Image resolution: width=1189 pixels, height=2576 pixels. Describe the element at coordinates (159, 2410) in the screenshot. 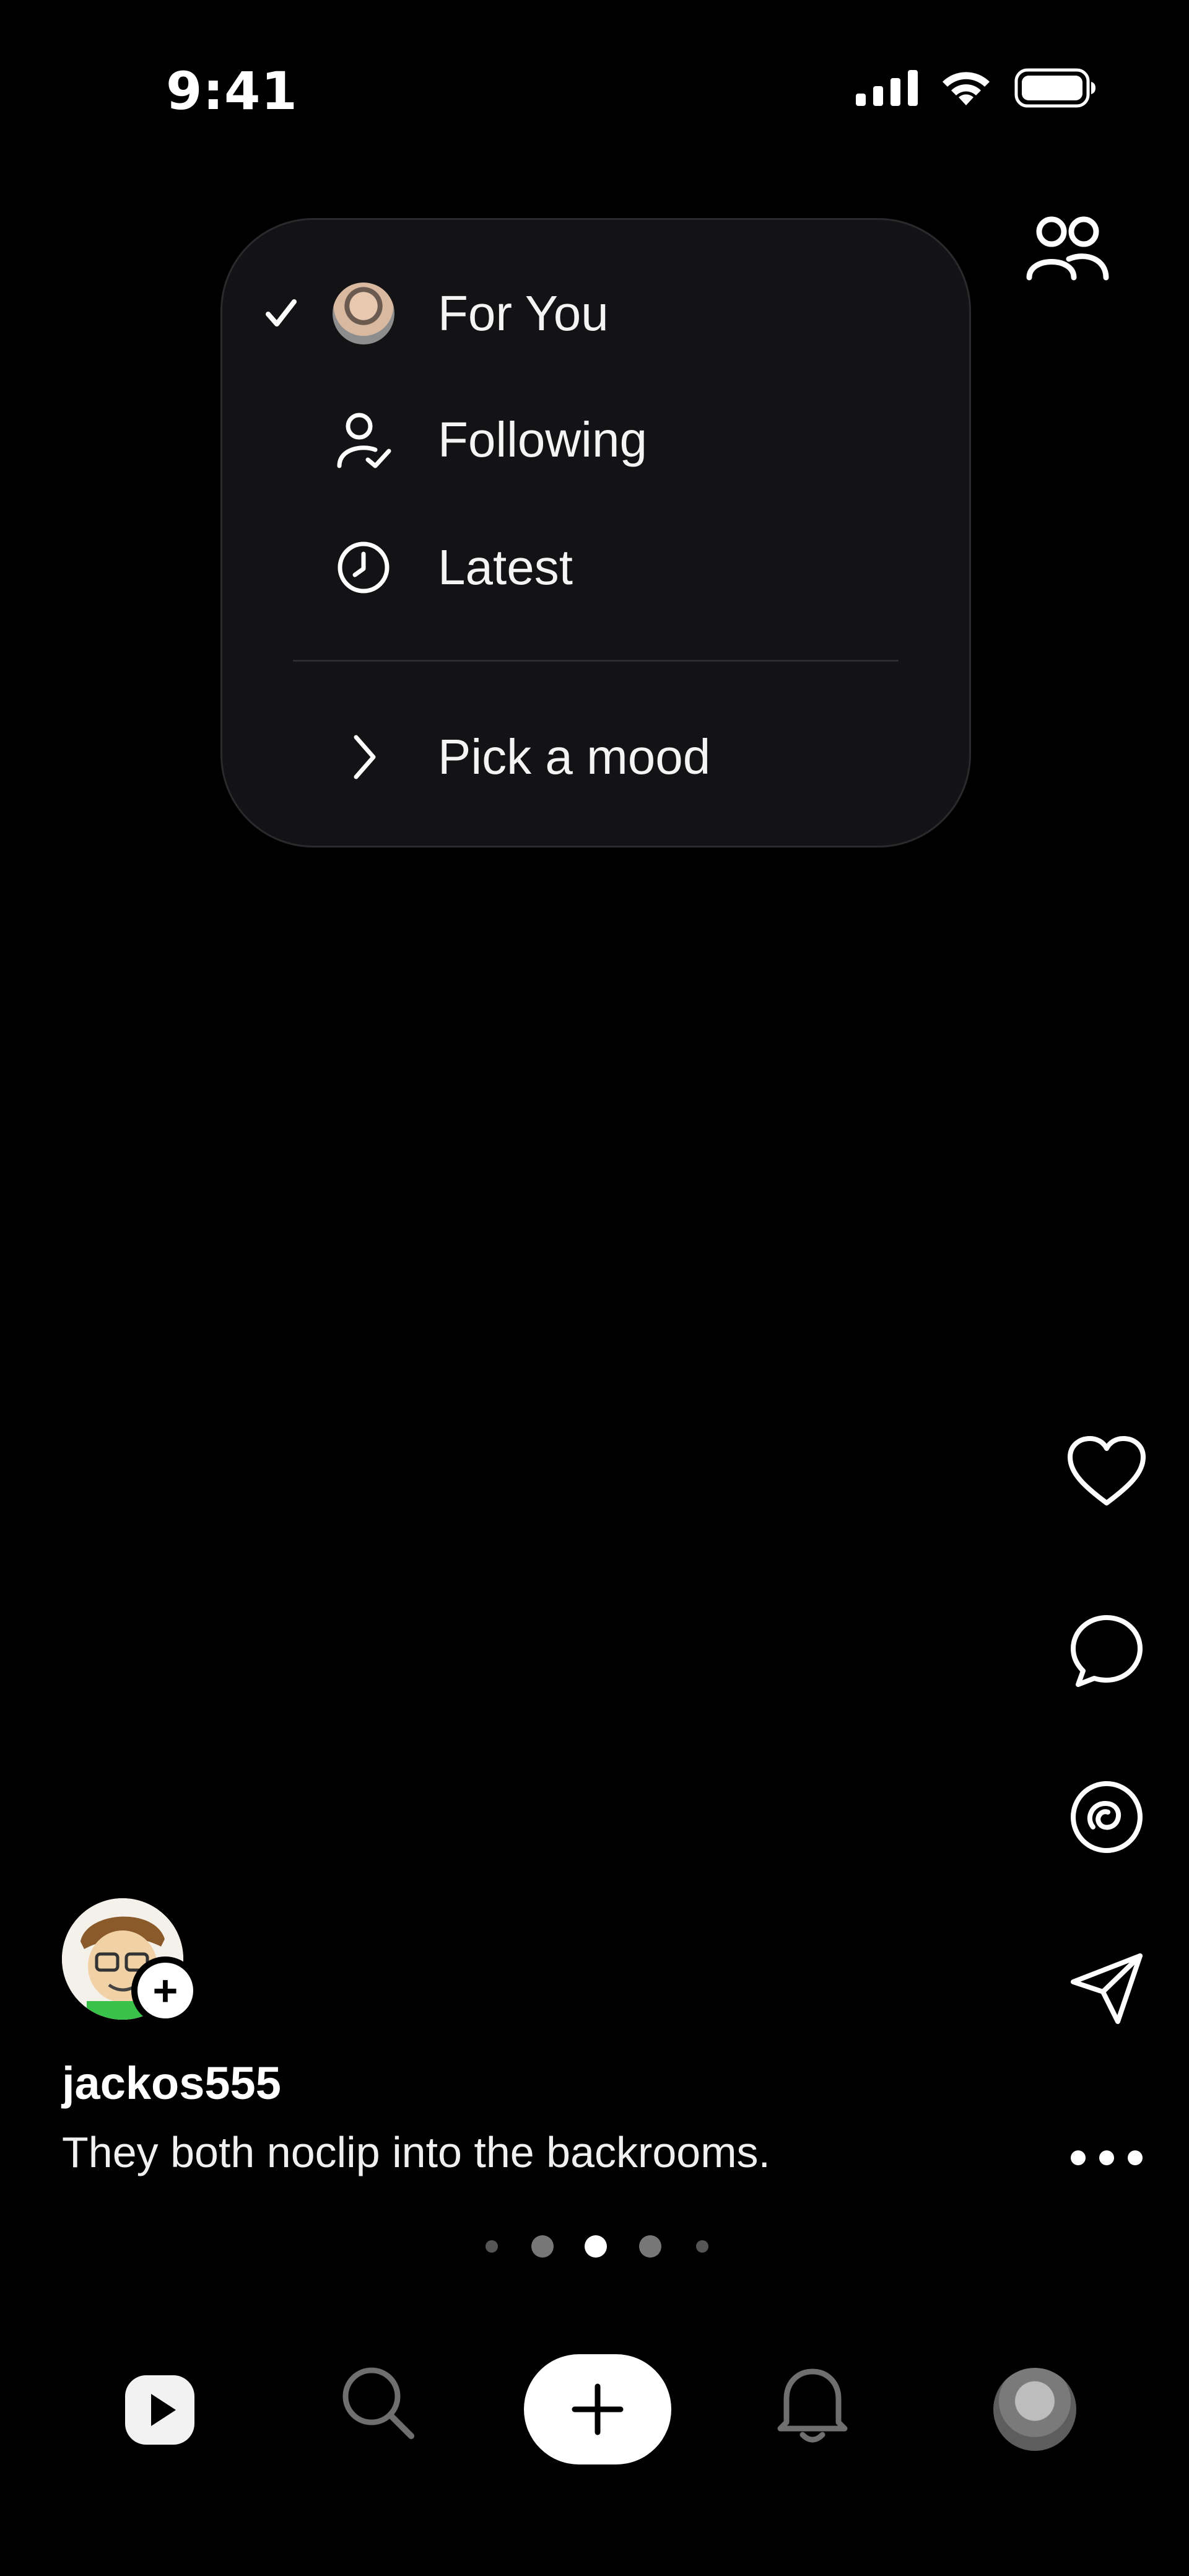

I see `reels-icon` at that location.